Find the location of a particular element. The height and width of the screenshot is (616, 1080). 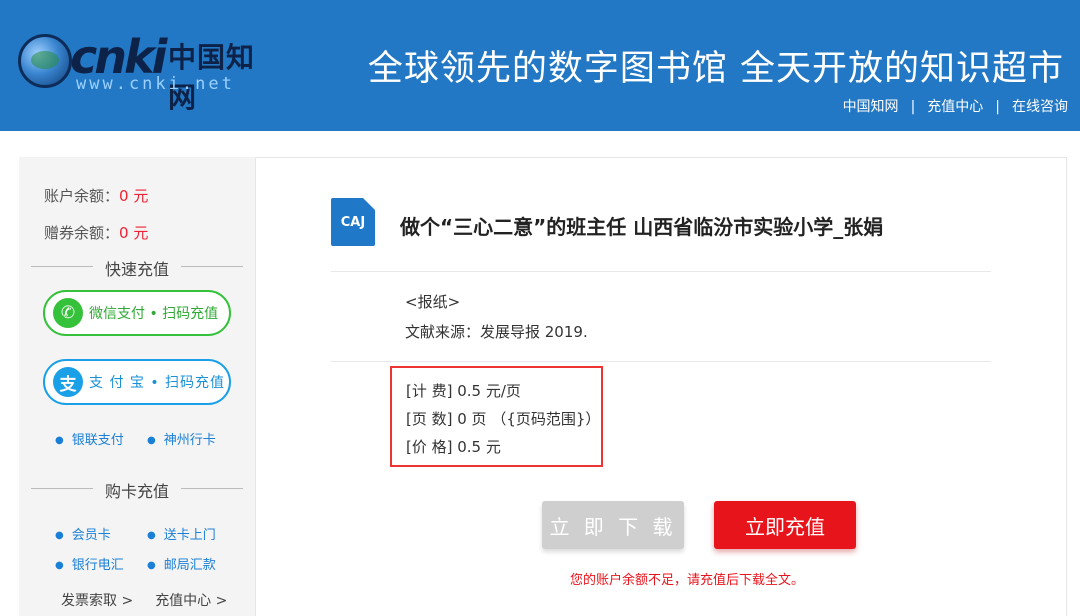

caj-file-icon-label: CAJ is located at coordinates (353, 222).